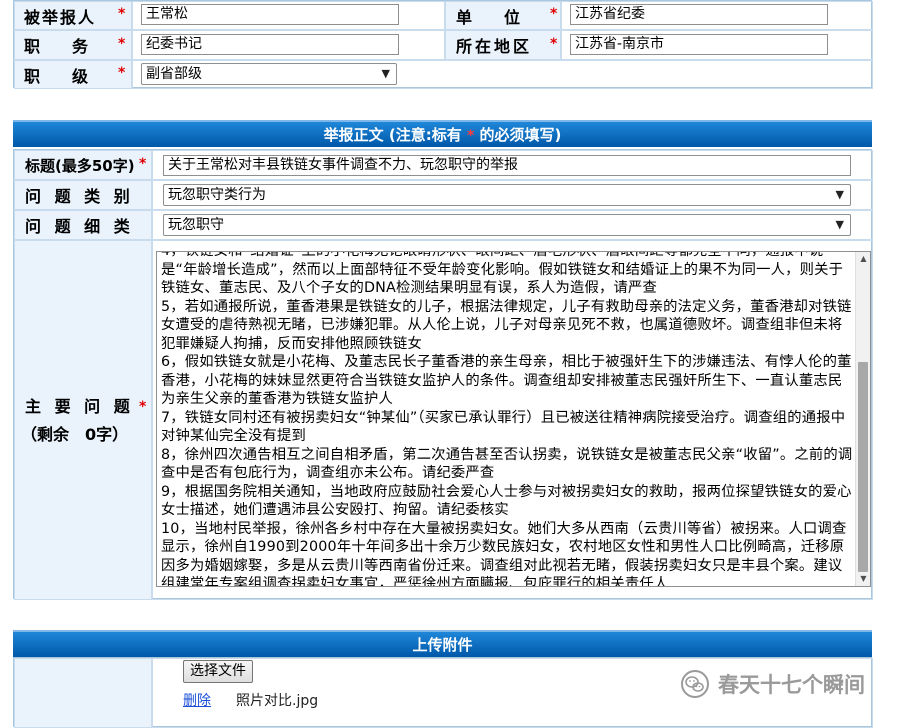 This screenshot has width=902, height=728. What do you see at coordinates (520, 135) in the screenshot?
I see `report-body-banner-suffix: 的必须填写)` at bounding box center [520, 135].